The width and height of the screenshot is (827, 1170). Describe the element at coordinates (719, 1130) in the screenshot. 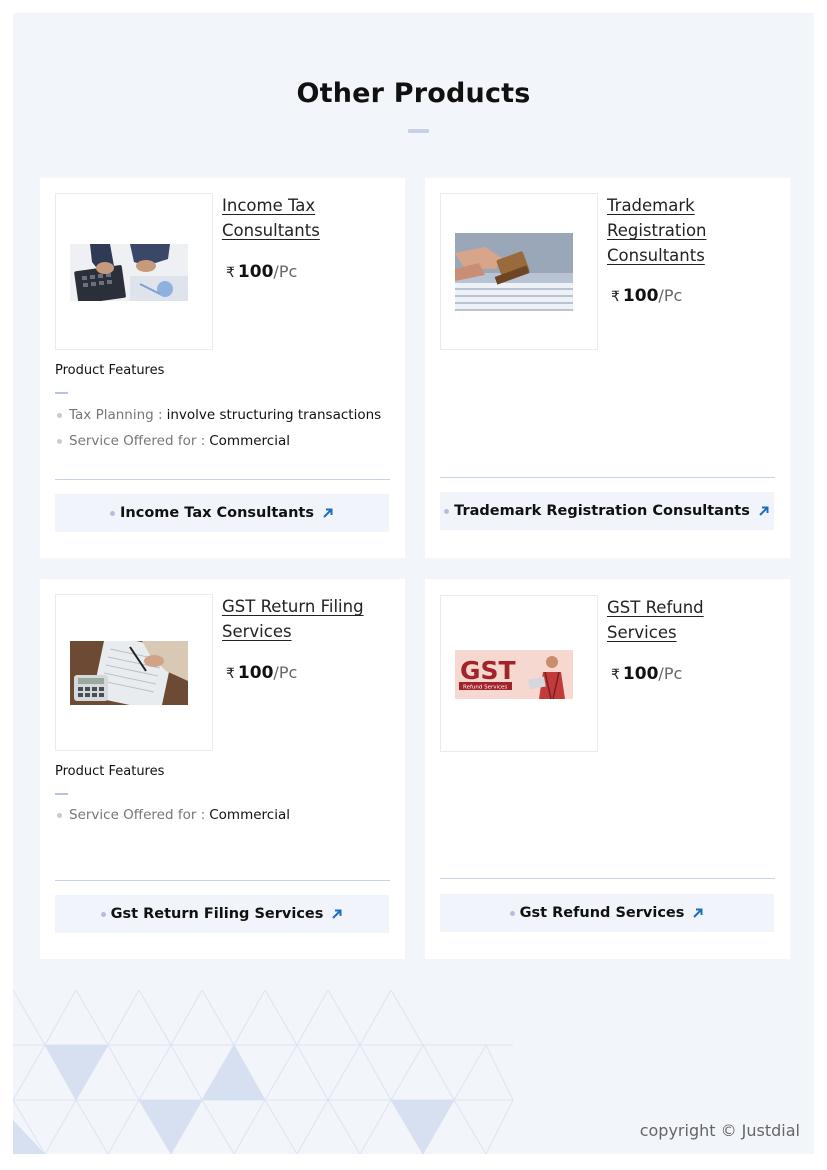

I see `footer-copyright: copyright © Justdial` at that location.